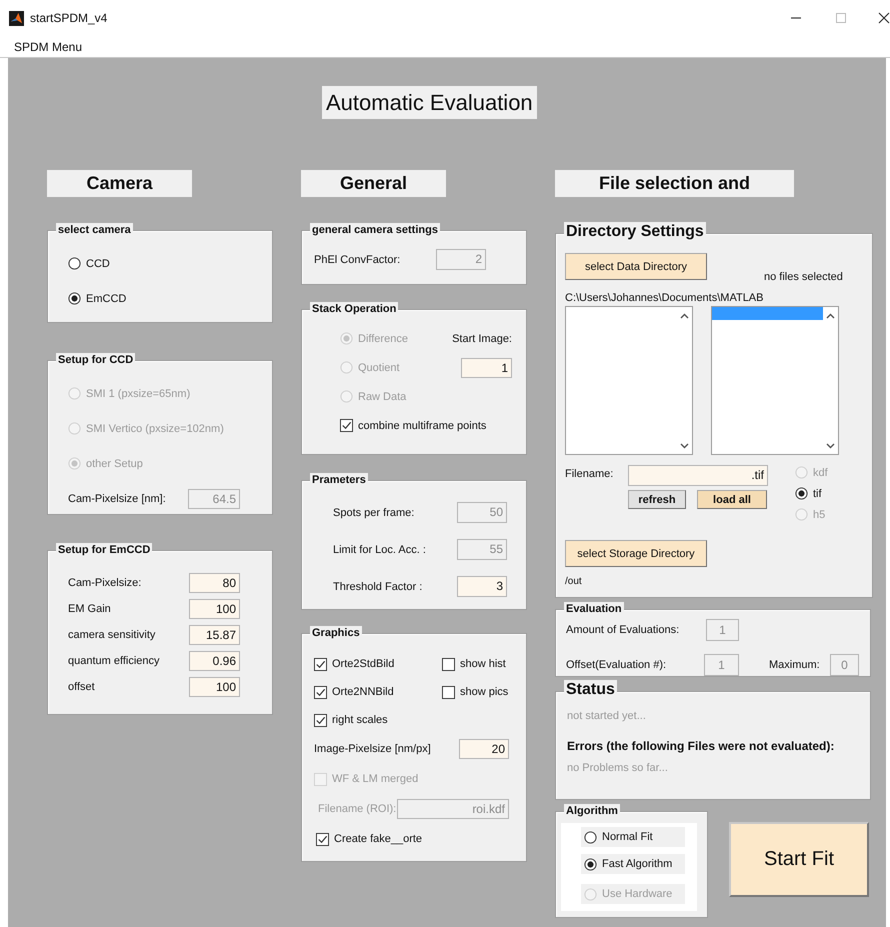 The height and width of the screenshot is (927, 890). What do you see at coordinates (378, 664) in the screenshot?
I see `checkbox-option: Orte2StdBild` at bounding box center [378, 664].